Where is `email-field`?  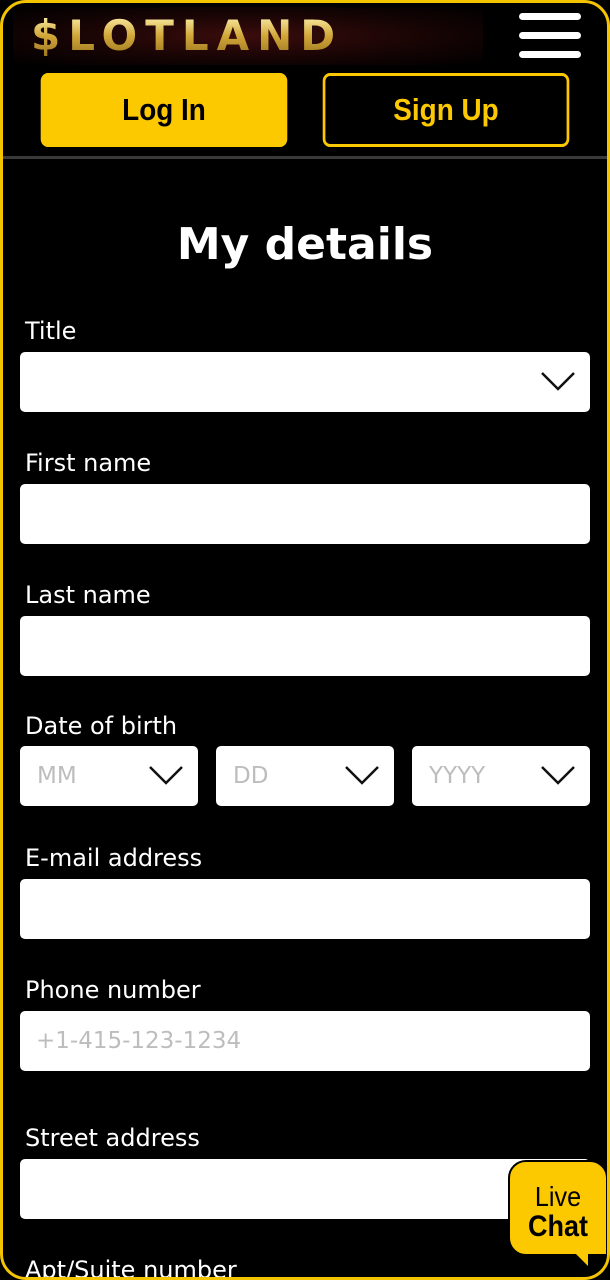
email-field is located at coordinates (305, 909).